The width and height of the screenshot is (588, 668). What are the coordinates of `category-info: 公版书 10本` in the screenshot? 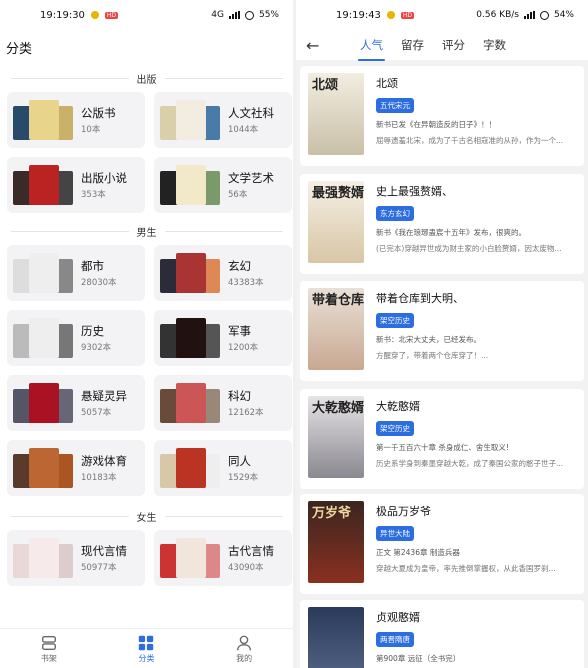 It's located at (98, 120).